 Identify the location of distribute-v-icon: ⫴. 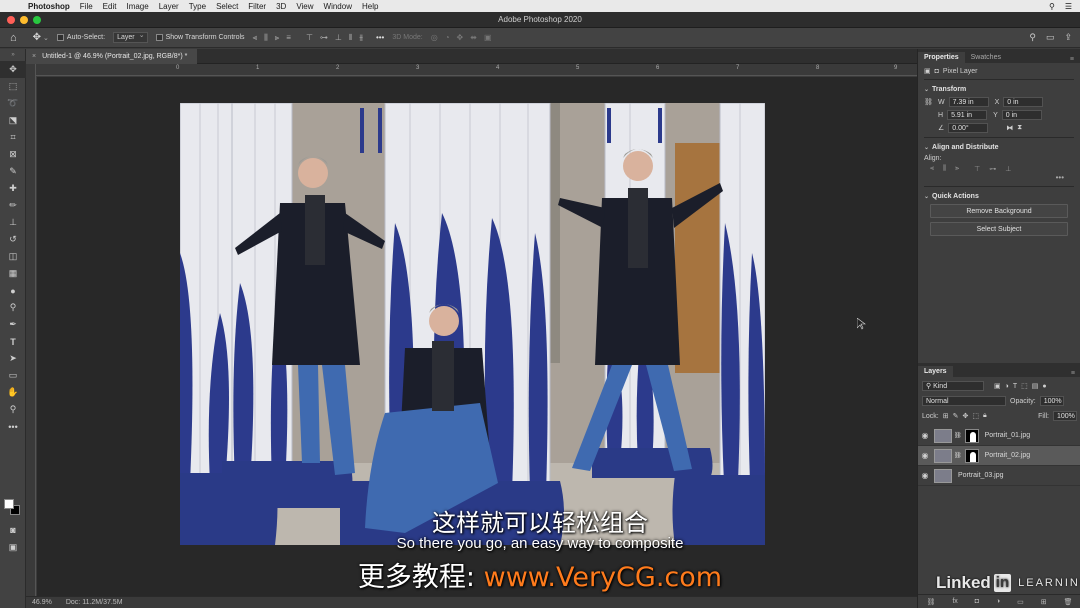
(350, 38).